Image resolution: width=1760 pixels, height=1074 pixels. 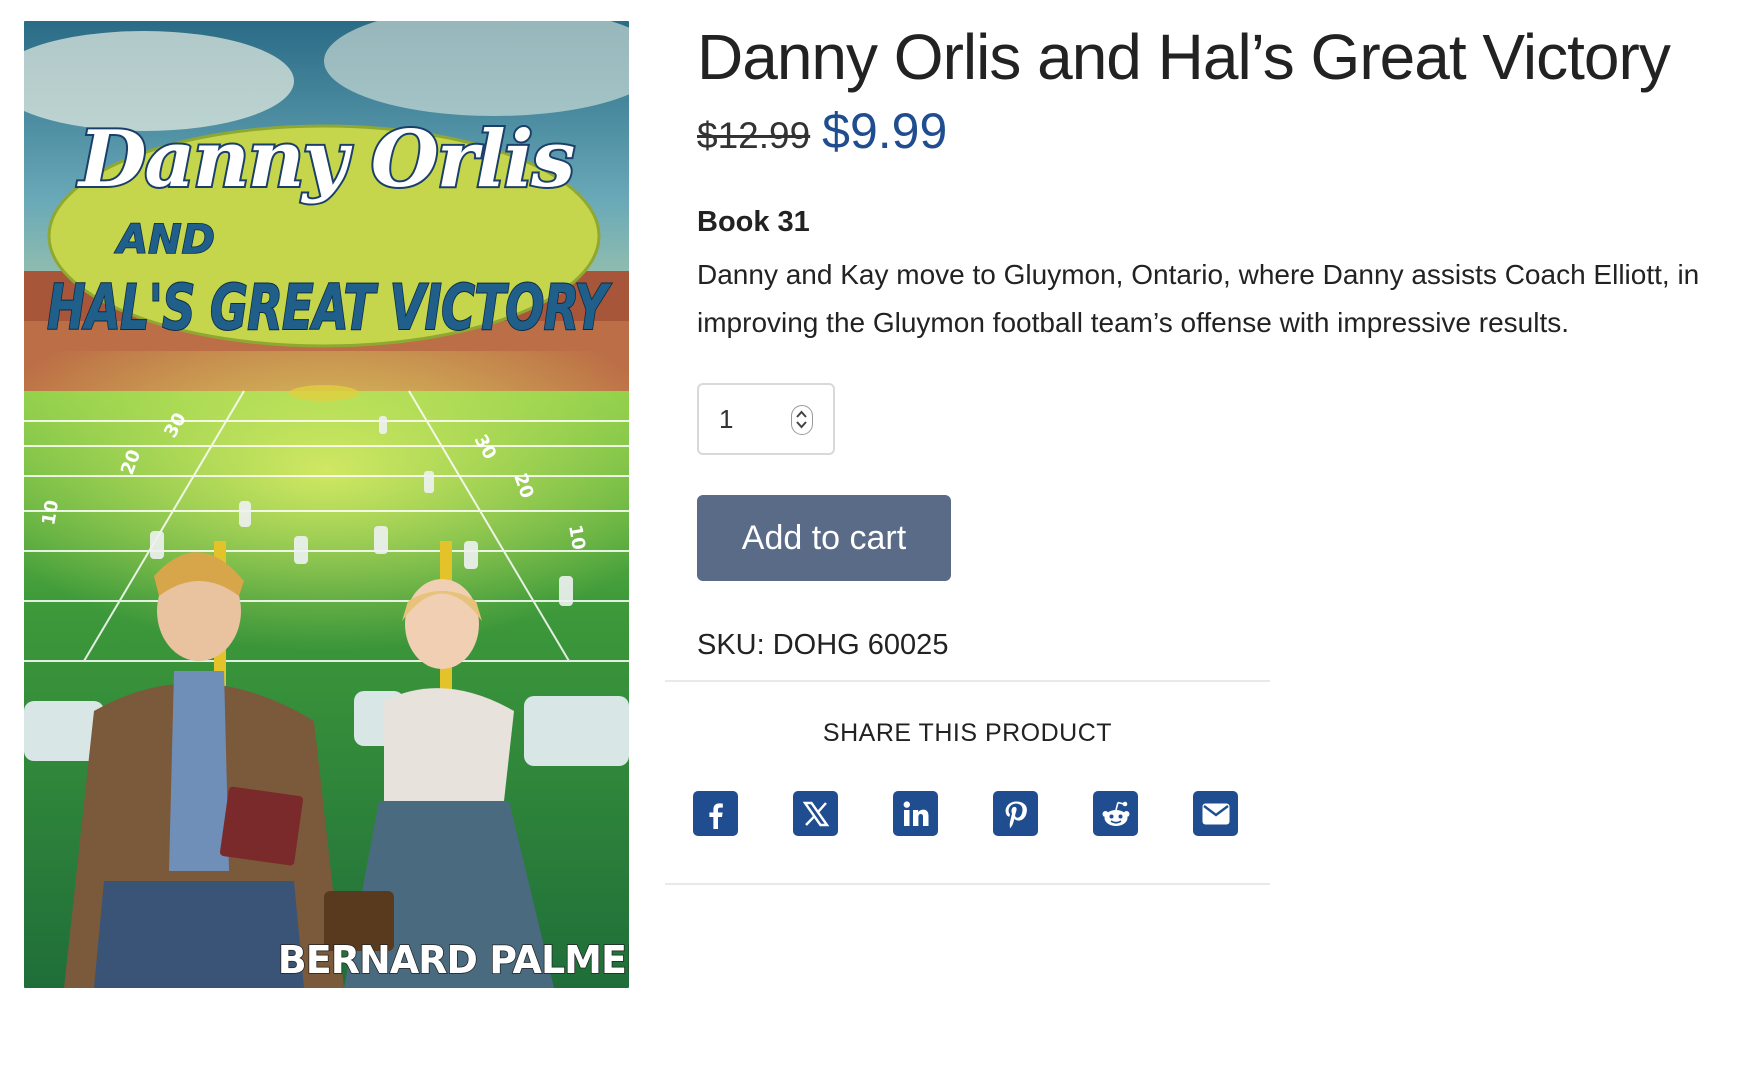 What do you see at coordinates (1015, 813) in the screenshot?
I see `pinterest-icon` at bounding box center [1015, 813].